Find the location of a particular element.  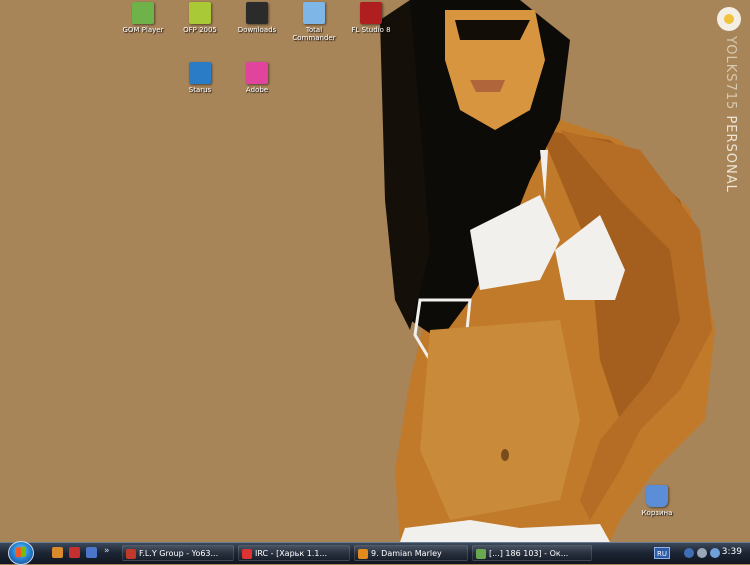

brand-watermark: YOLKS715 PERSONAL is located at coordinates (730, 99).